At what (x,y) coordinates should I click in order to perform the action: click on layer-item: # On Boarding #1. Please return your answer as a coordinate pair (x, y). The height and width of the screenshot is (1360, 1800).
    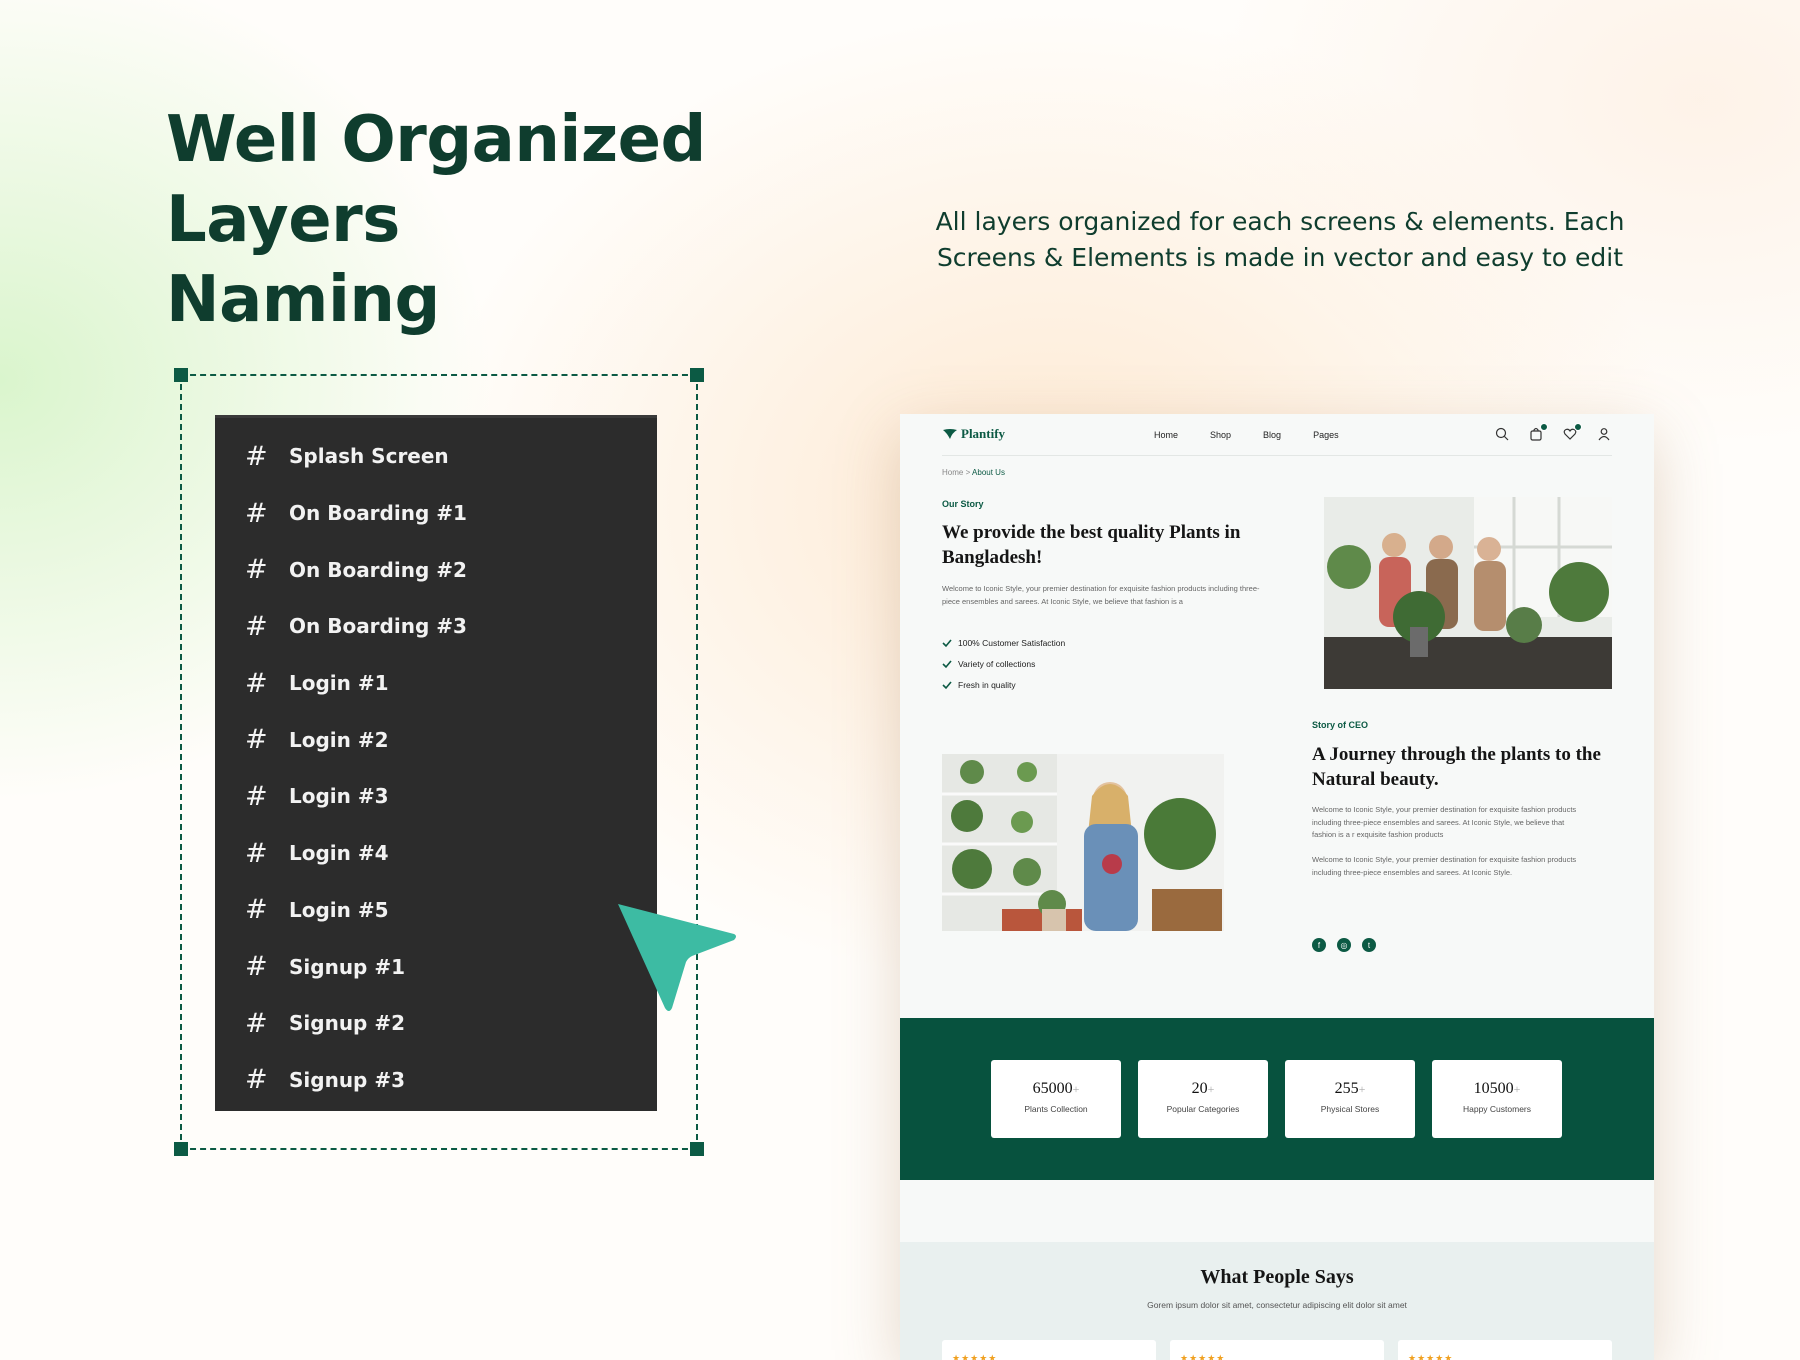
    Looking at the image, I should click on (436, 513).